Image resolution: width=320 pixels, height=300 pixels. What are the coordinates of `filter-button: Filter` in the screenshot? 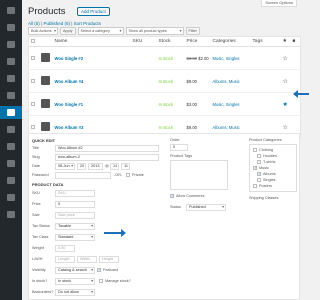 It's located at (192, 31).